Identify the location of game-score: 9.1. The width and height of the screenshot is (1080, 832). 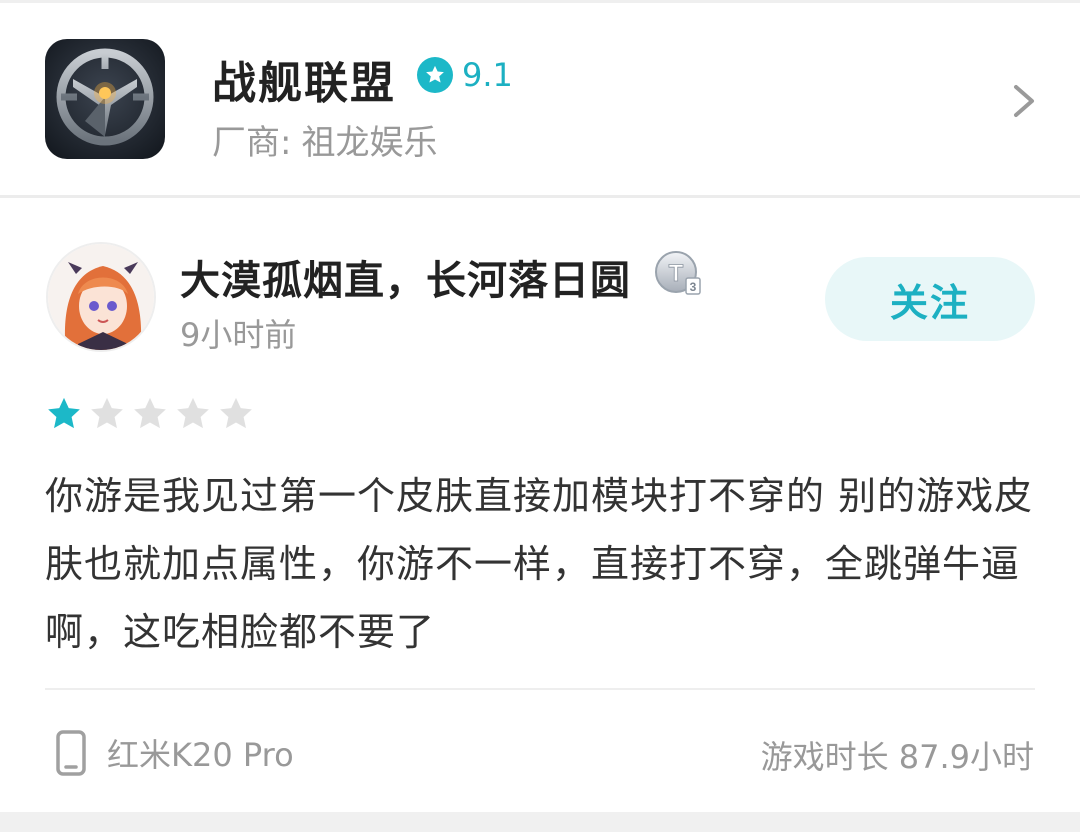
(465, 75).